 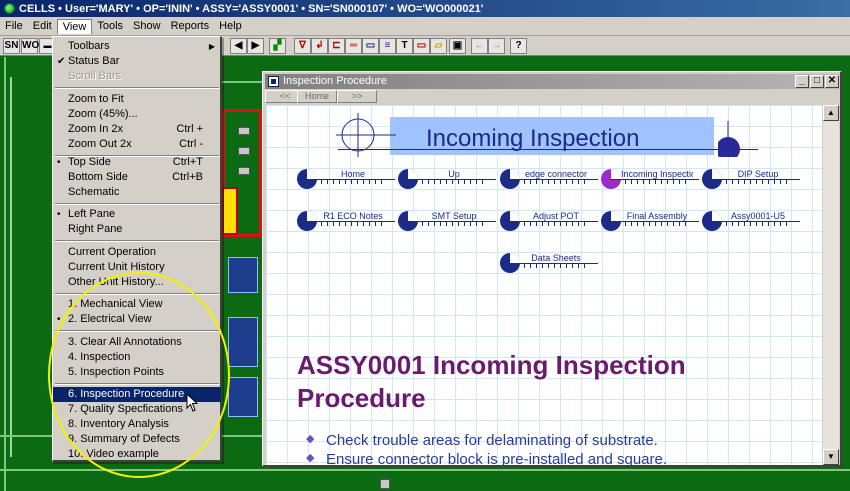 I want to click on help-cursor-icon: ?, so click(x=518, y=46).